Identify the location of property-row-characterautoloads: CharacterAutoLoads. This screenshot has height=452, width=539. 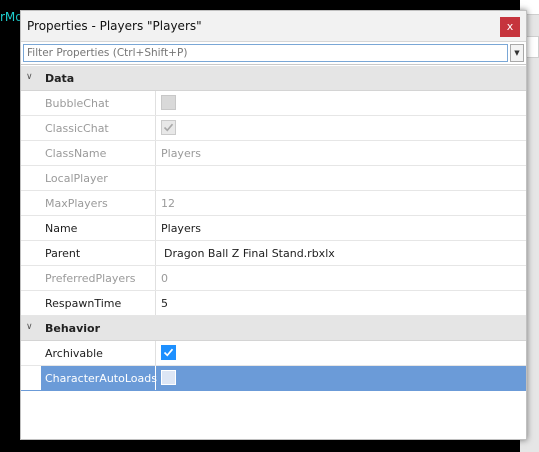
(273, 378).